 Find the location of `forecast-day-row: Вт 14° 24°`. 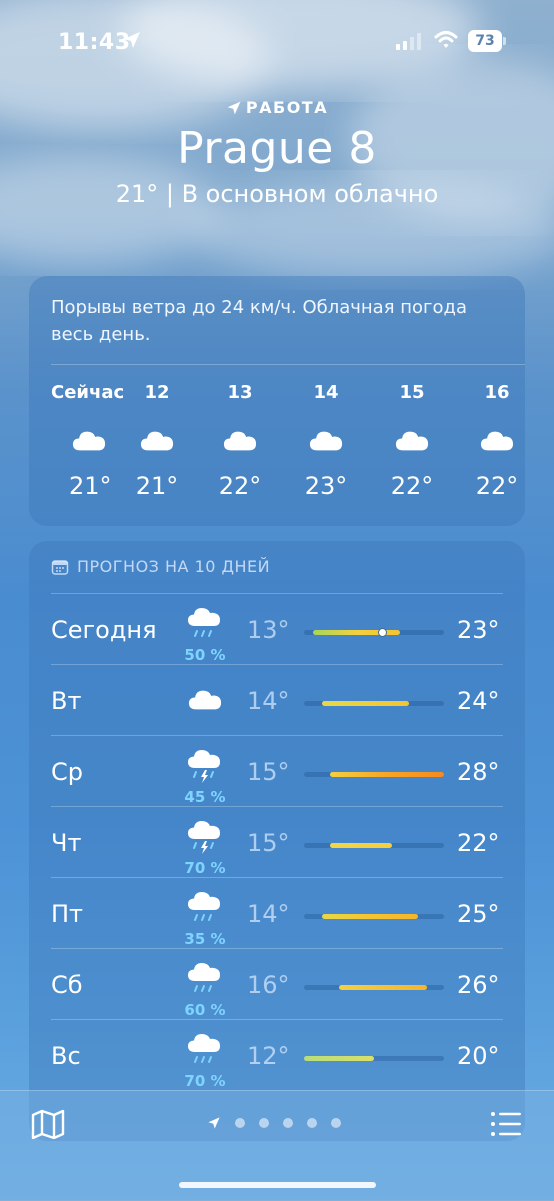

forecast-day-row: Вт 14° 24° is located at coordinates (277, 700).